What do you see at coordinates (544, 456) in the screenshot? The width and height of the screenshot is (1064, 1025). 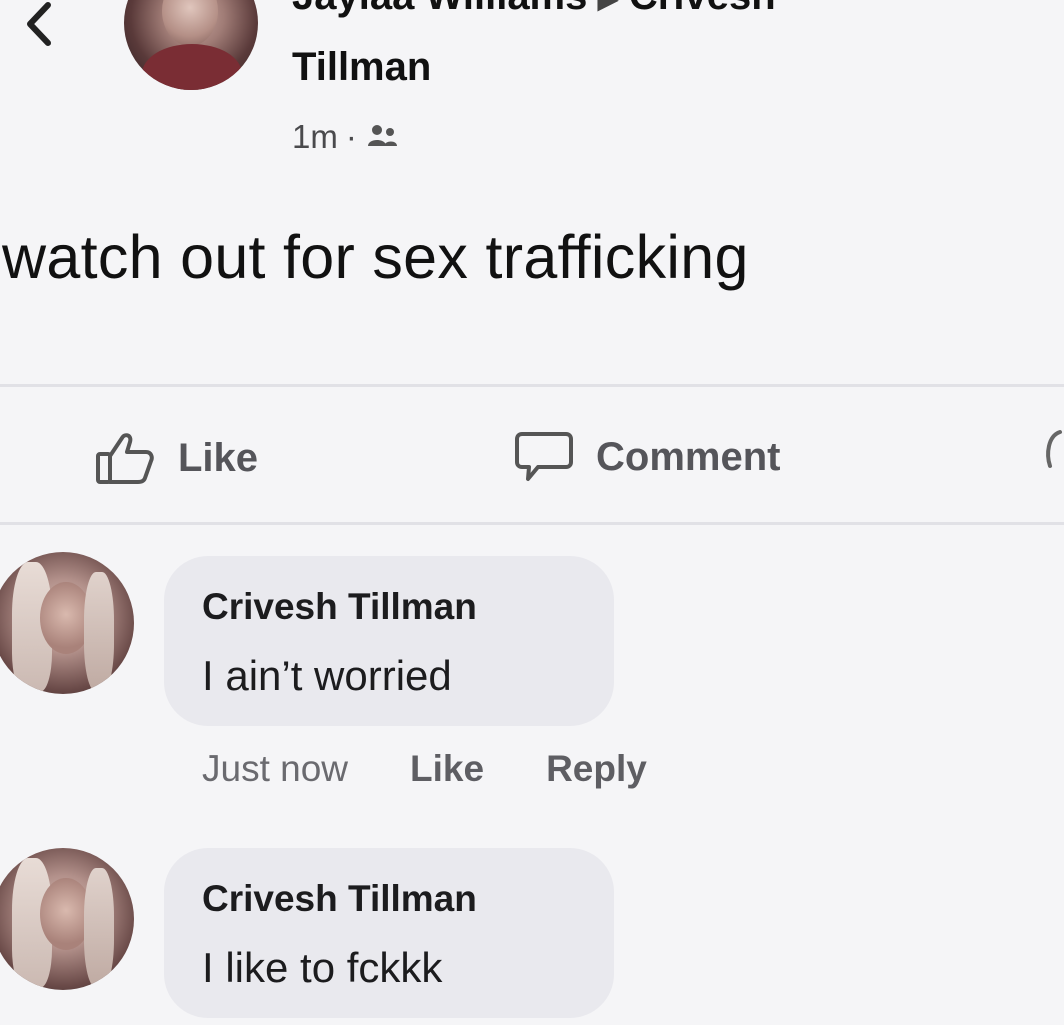 I see `comment-icon` at bounding box center [544, 456].